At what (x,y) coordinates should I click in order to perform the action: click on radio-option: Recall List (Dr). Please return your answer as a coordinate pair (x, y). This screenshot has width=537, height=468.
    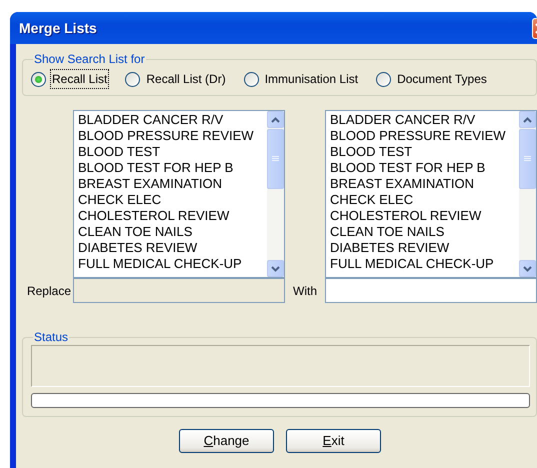
    Looking at the image, I should click on (176, 79).